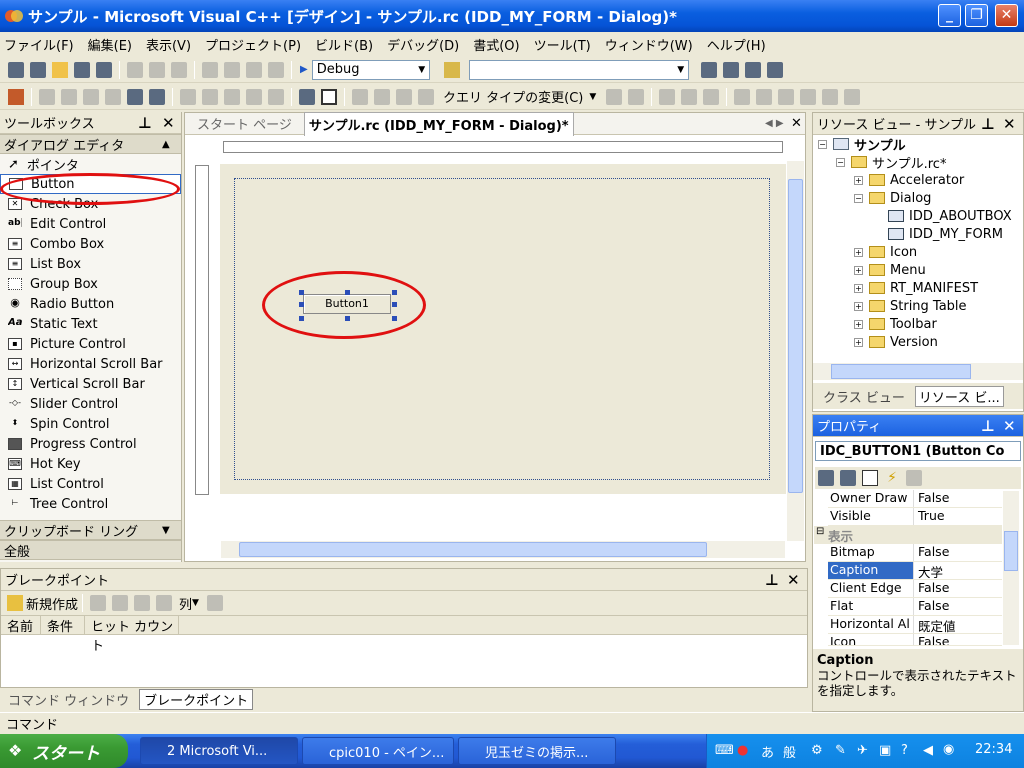  What do you see at coordinates (578, 69) in the screenshot?
I see `find-combo: ▼` at bounding box center [578, 69].